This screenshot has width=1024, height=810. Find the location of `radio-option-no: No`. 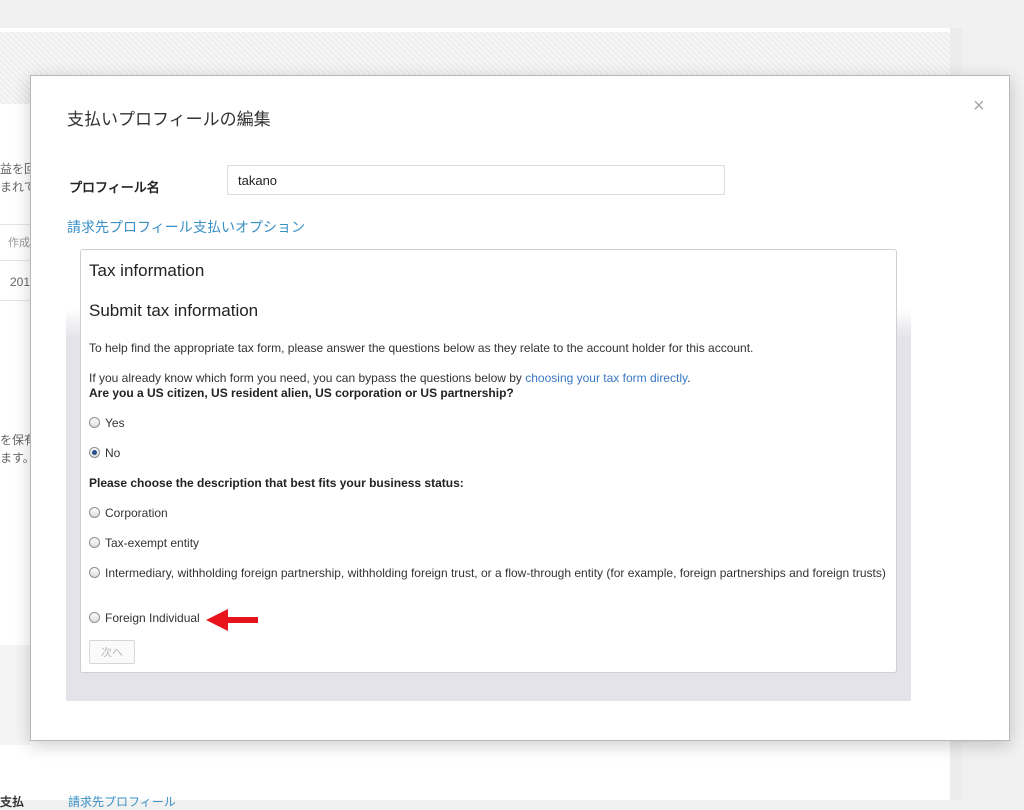

radio-option-no: No is located at coordinates (104, 453).